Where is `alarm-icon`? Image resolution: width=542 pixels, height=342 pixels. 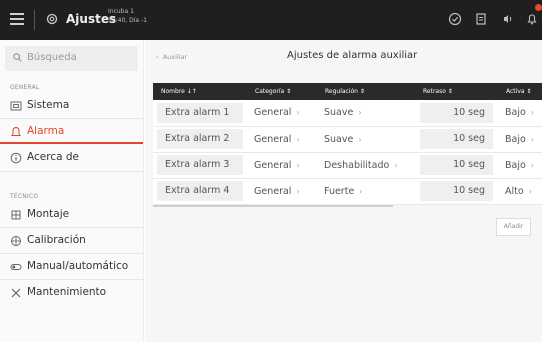 alarm-icon is located at coordinates (16, 131).